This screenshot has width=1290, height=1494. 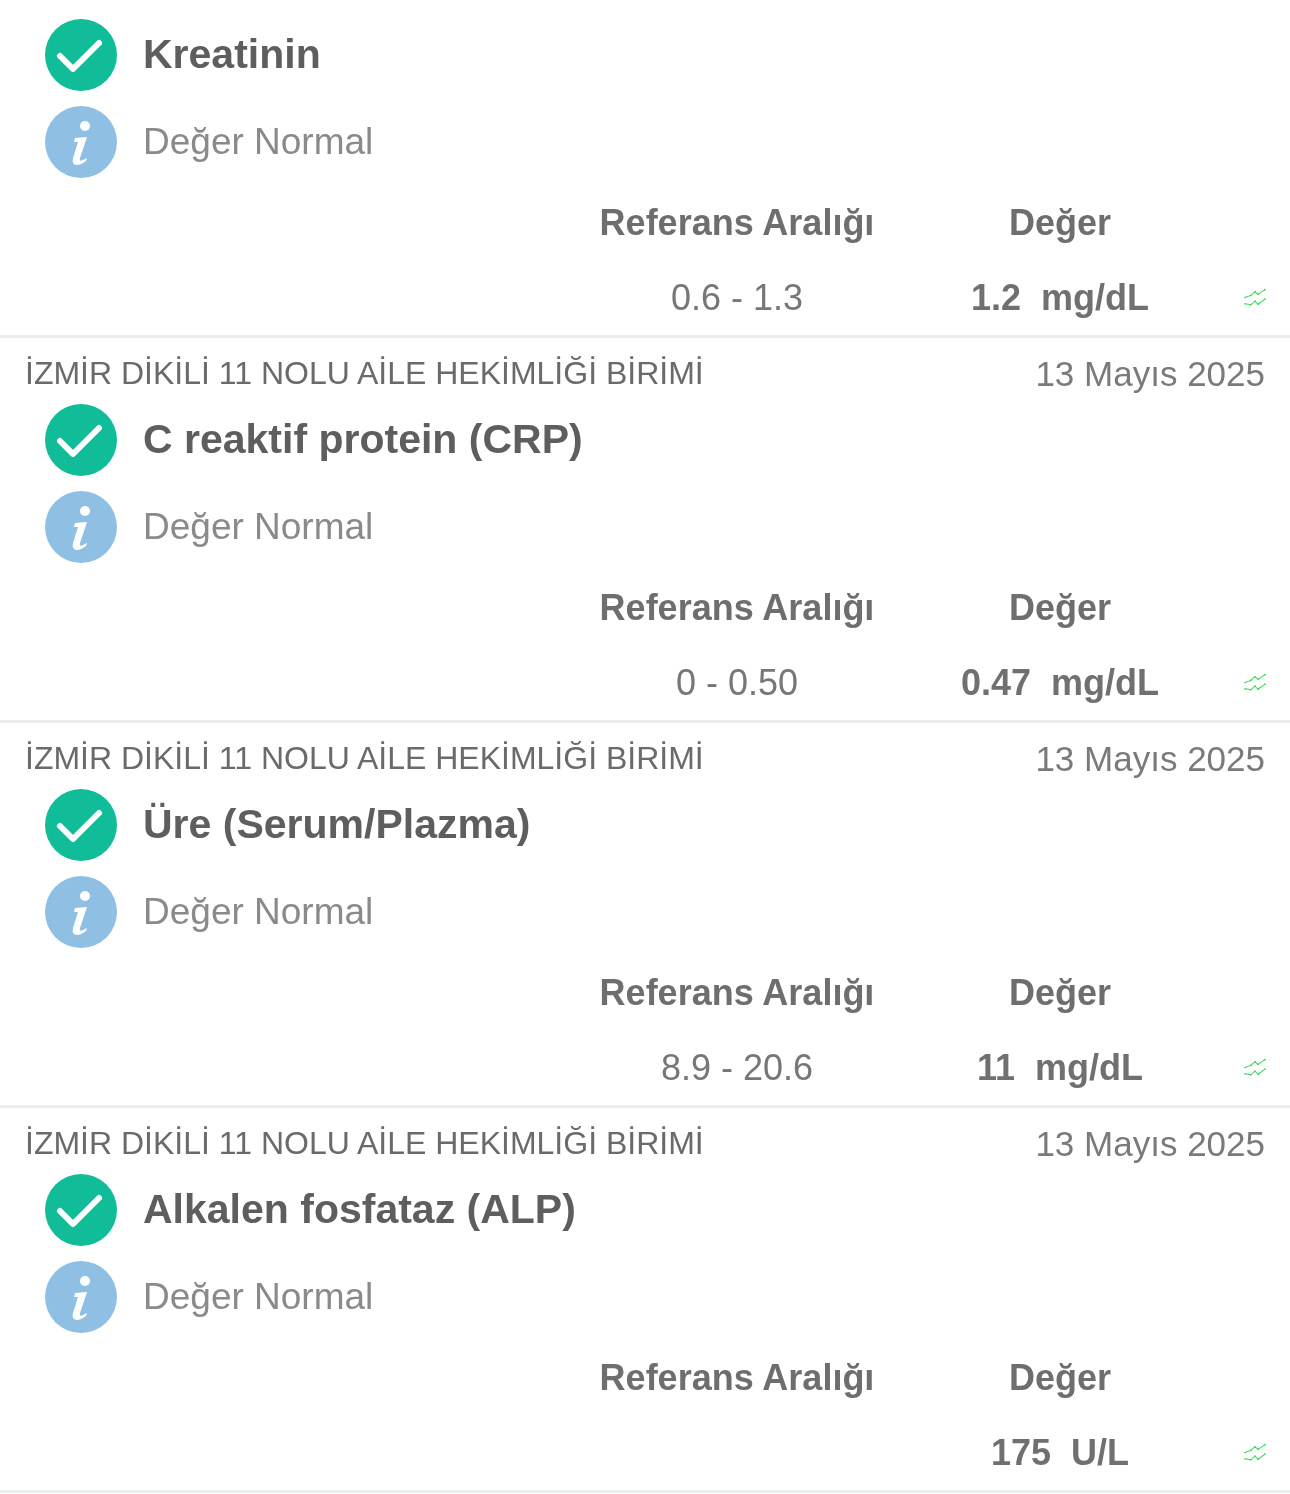 What do you see at coordinates (232, 54) in the screenshot?
I see `test-name: Kreatinin` at bounding box center [232, 54].